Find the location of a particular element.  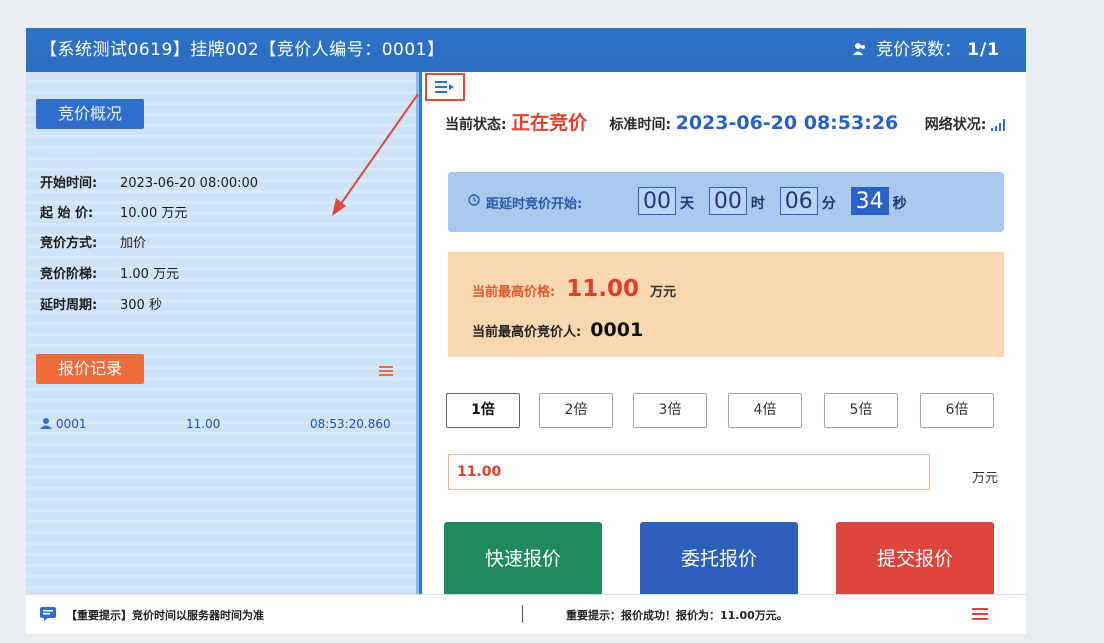

quick-bid-button: 快速报价 is located at coordinates (523, 561).